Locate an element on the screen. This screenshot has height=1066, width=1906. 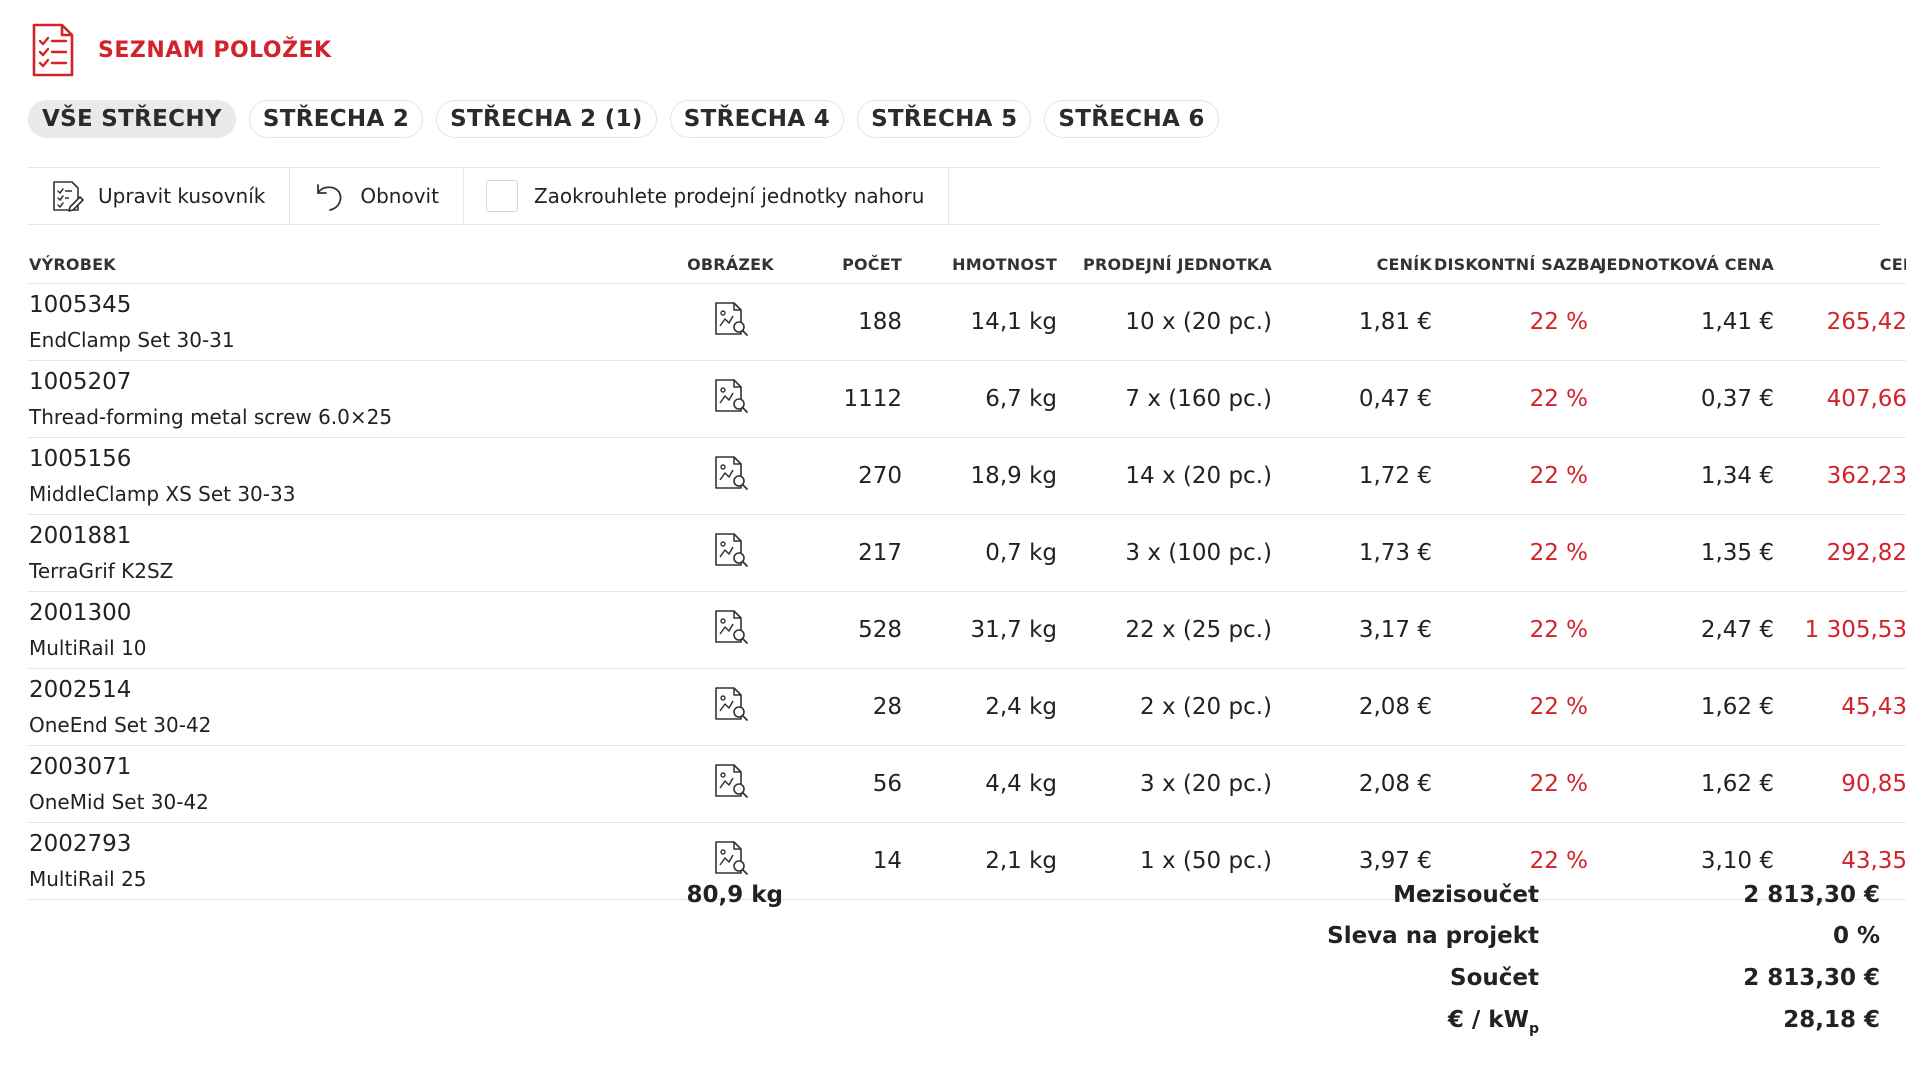
subtotal-row: 80,9 kg Mezisoučet 2 813,30 € is located at coordinates (954, 902).